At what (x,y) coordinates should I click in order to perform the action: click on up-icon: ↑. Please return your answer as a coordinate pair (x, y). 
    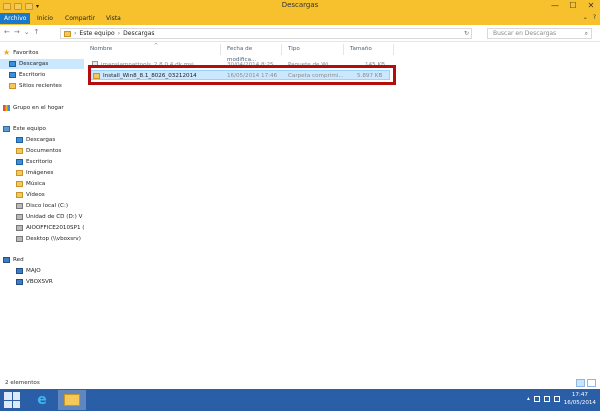
    Looking at the image, I should click on (37, 32).